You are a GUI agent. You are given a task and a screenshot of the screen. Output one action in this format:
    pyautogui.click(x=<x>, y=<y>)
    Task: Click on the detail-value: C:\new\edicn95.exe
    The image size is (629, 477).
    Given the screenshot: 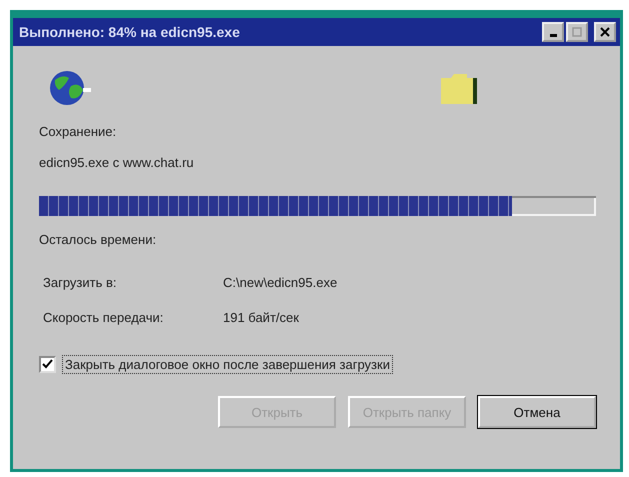 What is the action you would take?
    pyautogui.click(x=280, y=282)
    